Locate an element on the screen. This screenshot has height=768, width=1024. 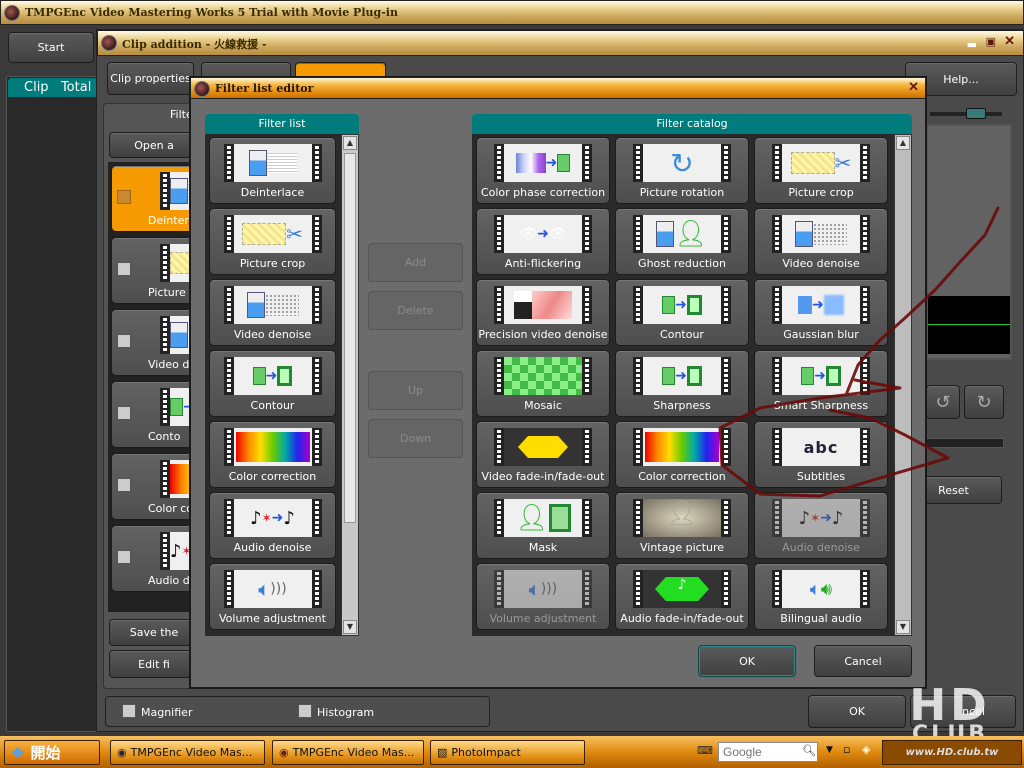
photoimpact-icon: ▧ is located at coordinates (442, 752).